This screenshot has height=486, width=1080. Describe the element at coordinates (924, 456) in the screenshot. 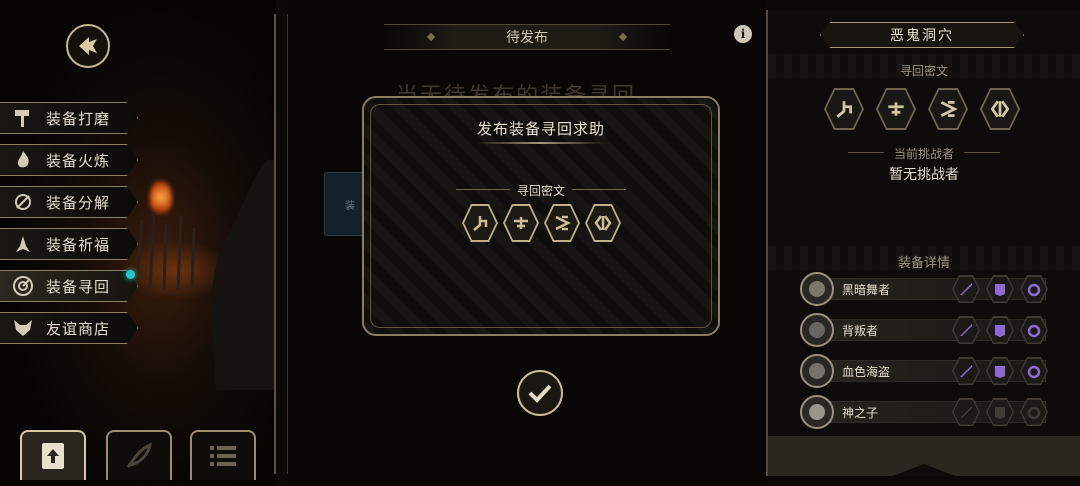

I see `panel-bottom-edge` at that location.